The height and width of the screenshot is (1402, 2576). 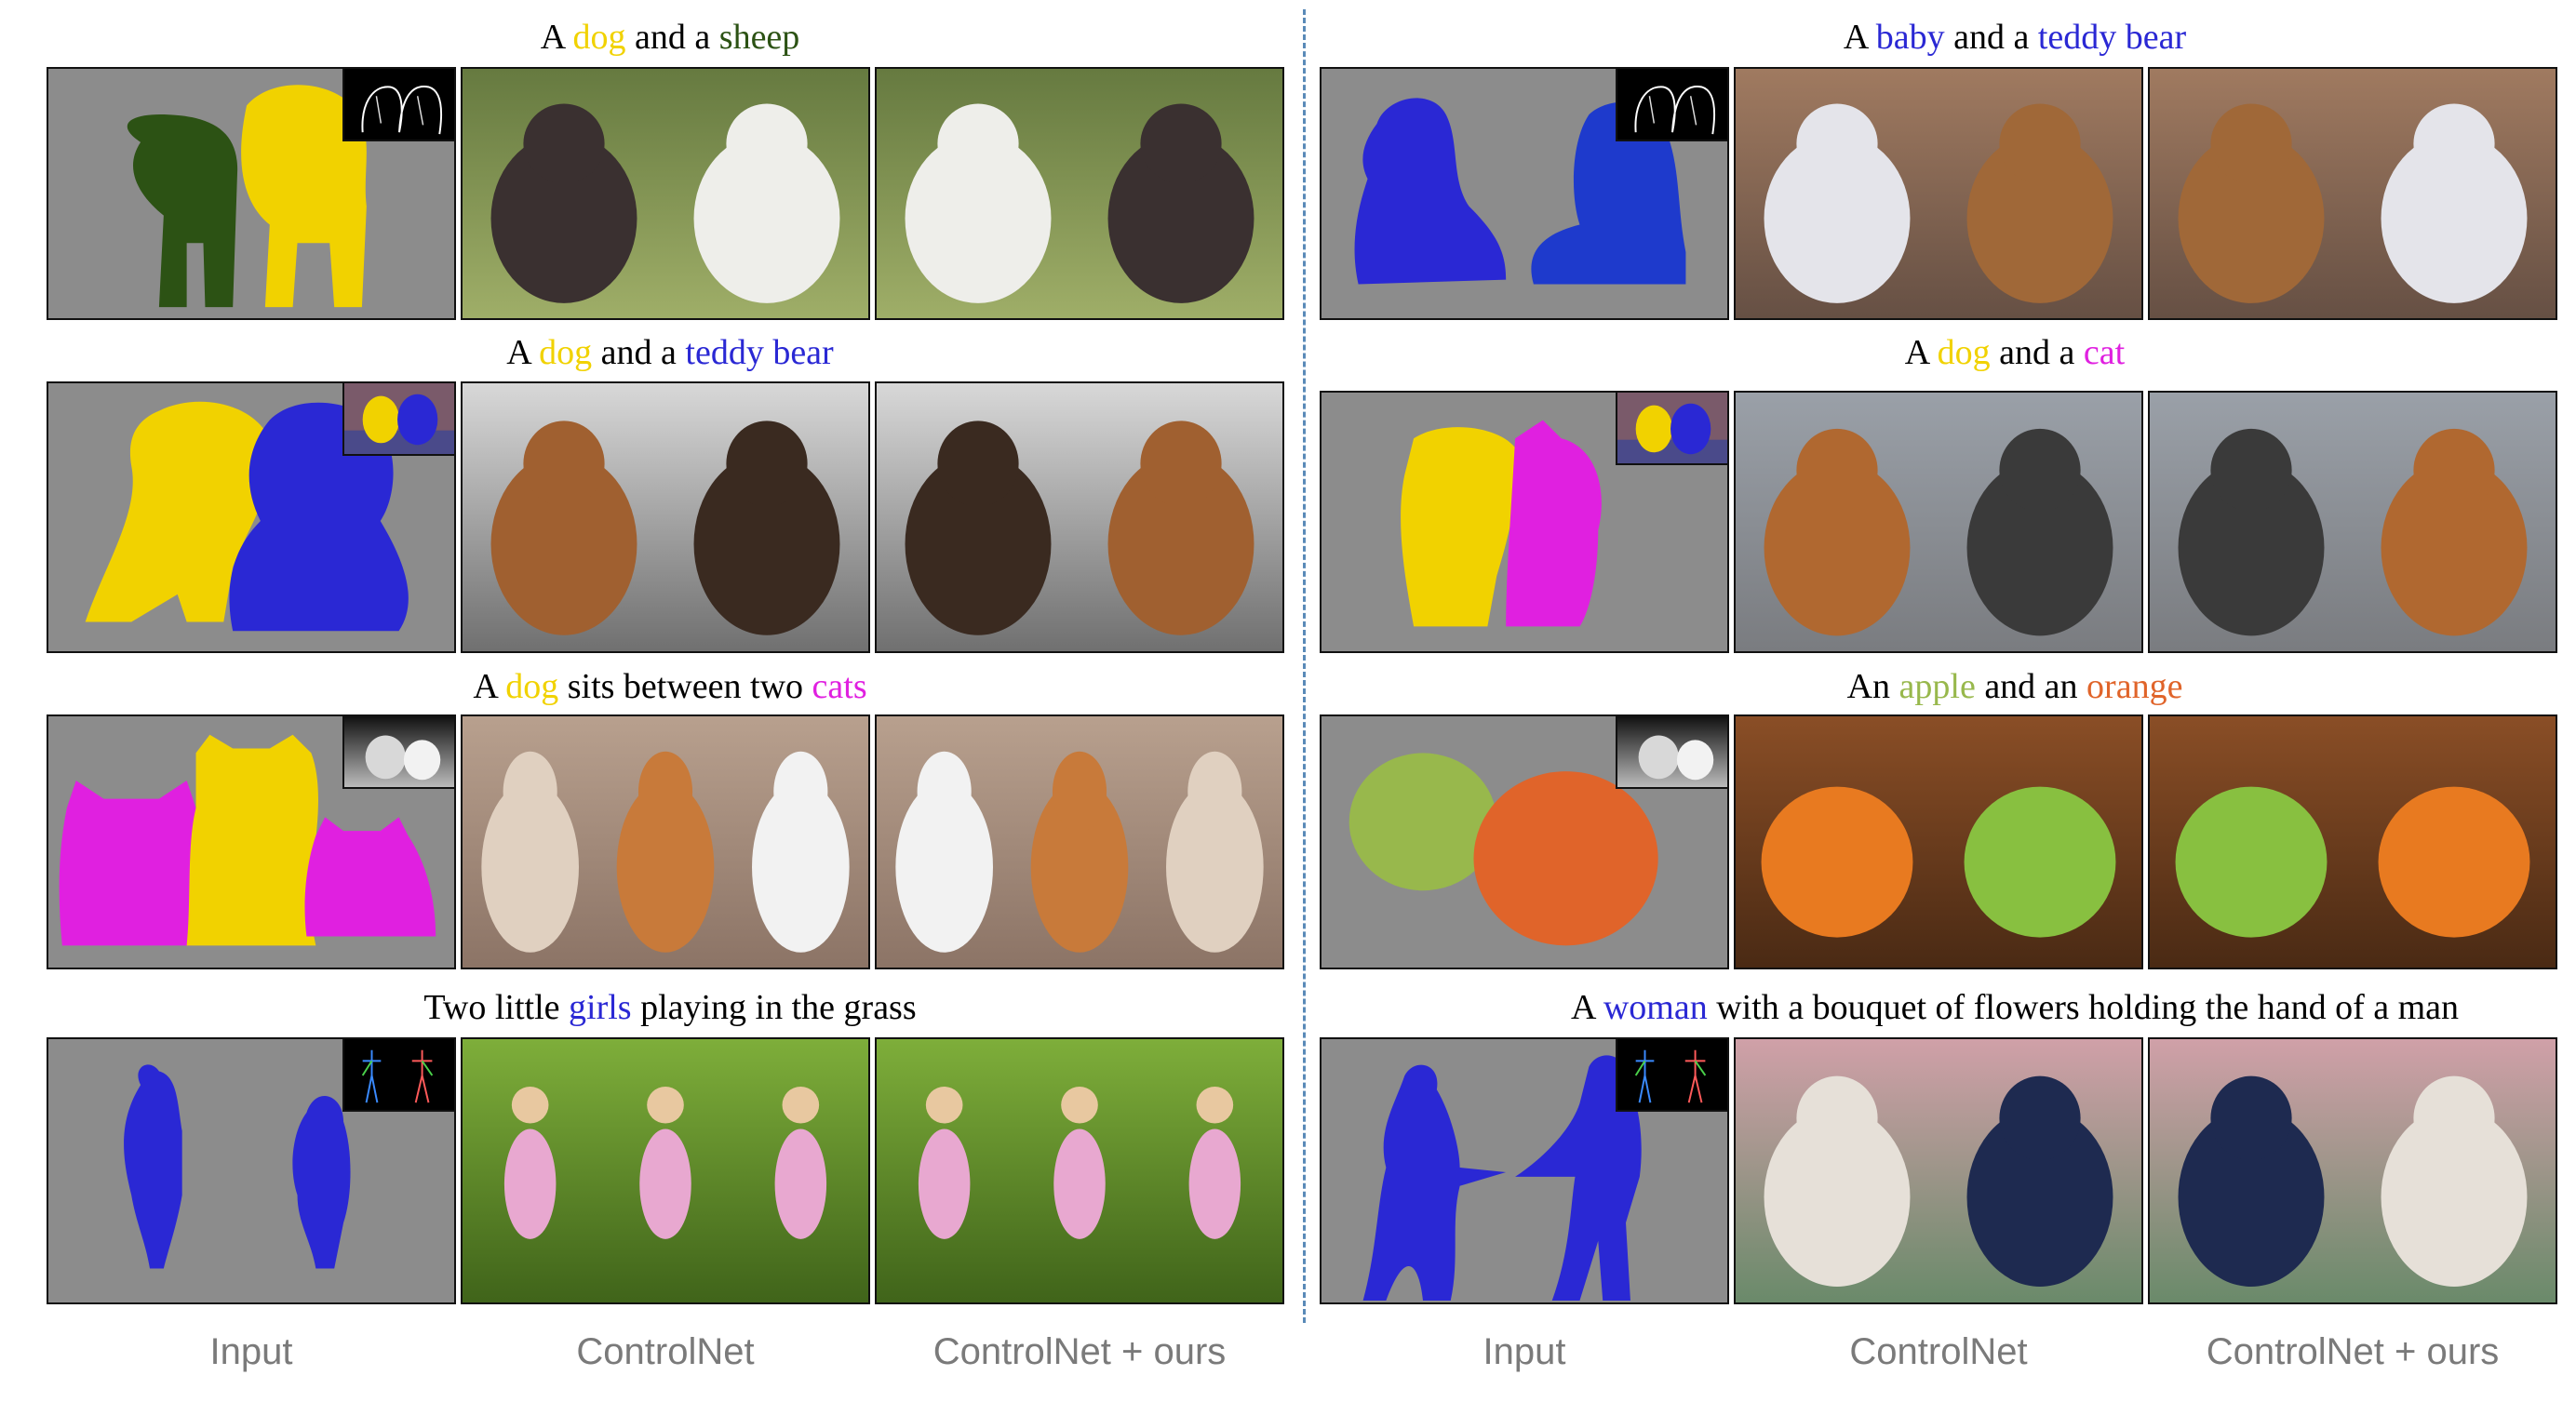 I want to click on left-column-label-3: ControlNet + ours, so click(x=1079, y=1351).